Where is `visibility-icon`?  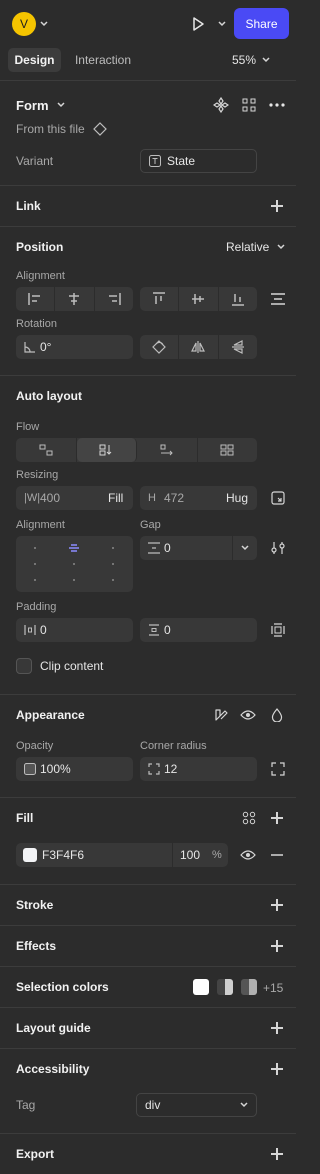
visibility-icon is located at coordinates (248, 715).